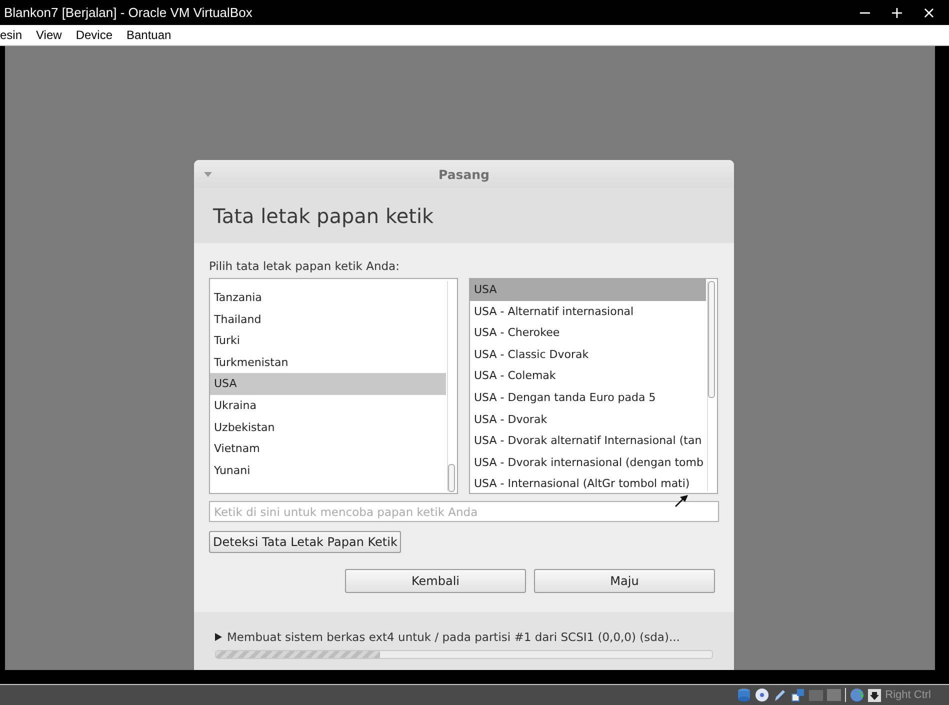 This screenshot has height=705, width=949. What do you see at coordinates (328, 427) in the screenshot?
I see `list-item: Uzbekistan` at bounding box center [328, 427].